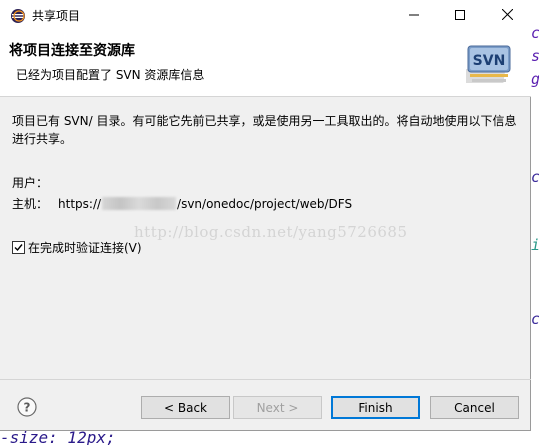 The height and width of the screenshot is (445, 539). I want to click on minimize-icon, so click(414, 16).